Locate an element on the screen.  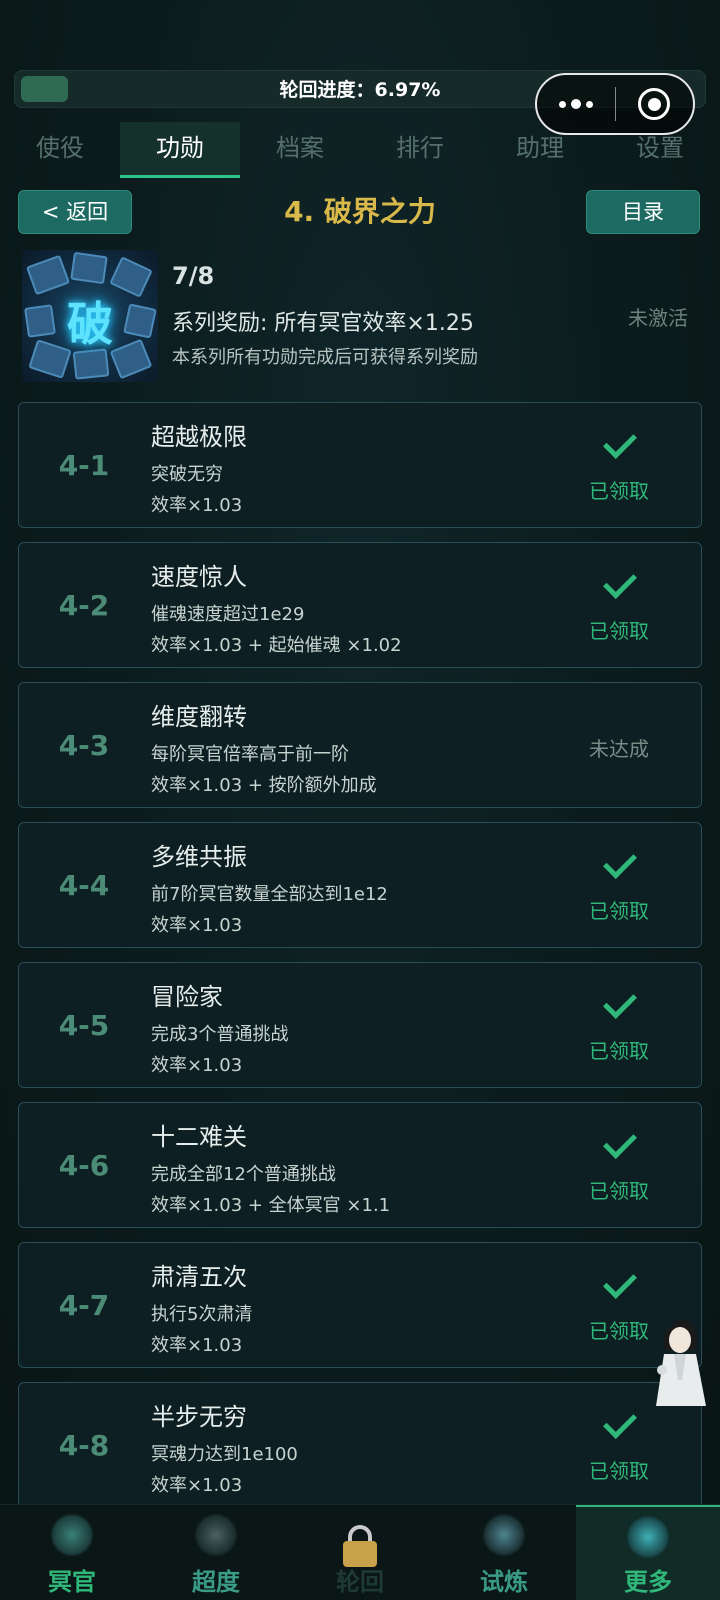
achievement-status: 未达成 is located at coordinates (619, 746).